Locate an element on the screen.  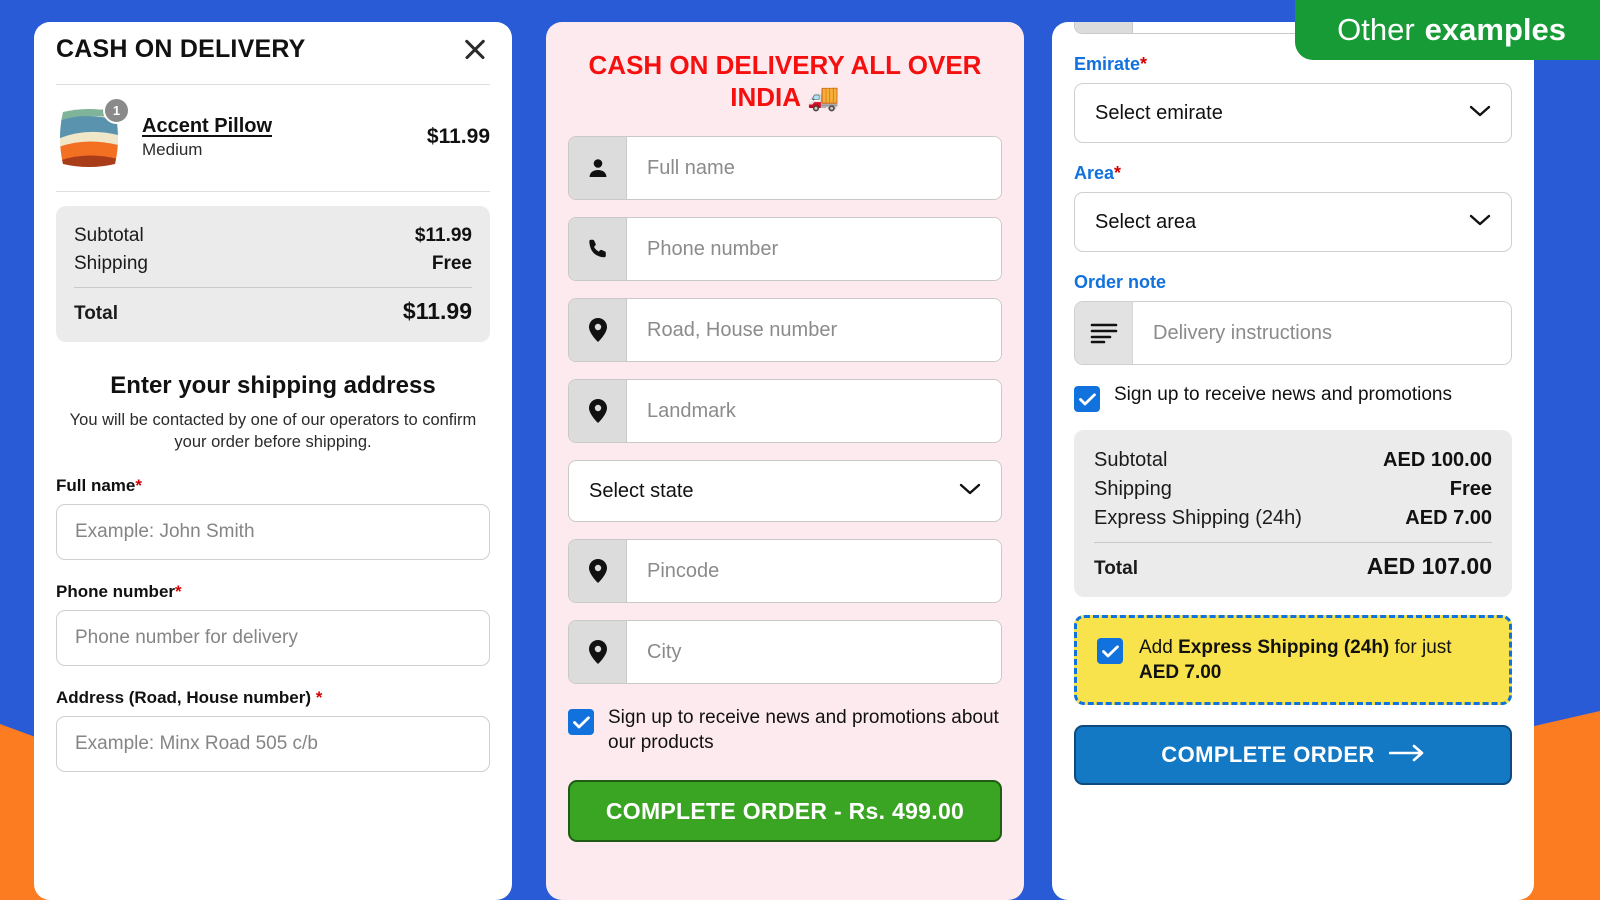
close-icon is located at coordinates (475, 49).